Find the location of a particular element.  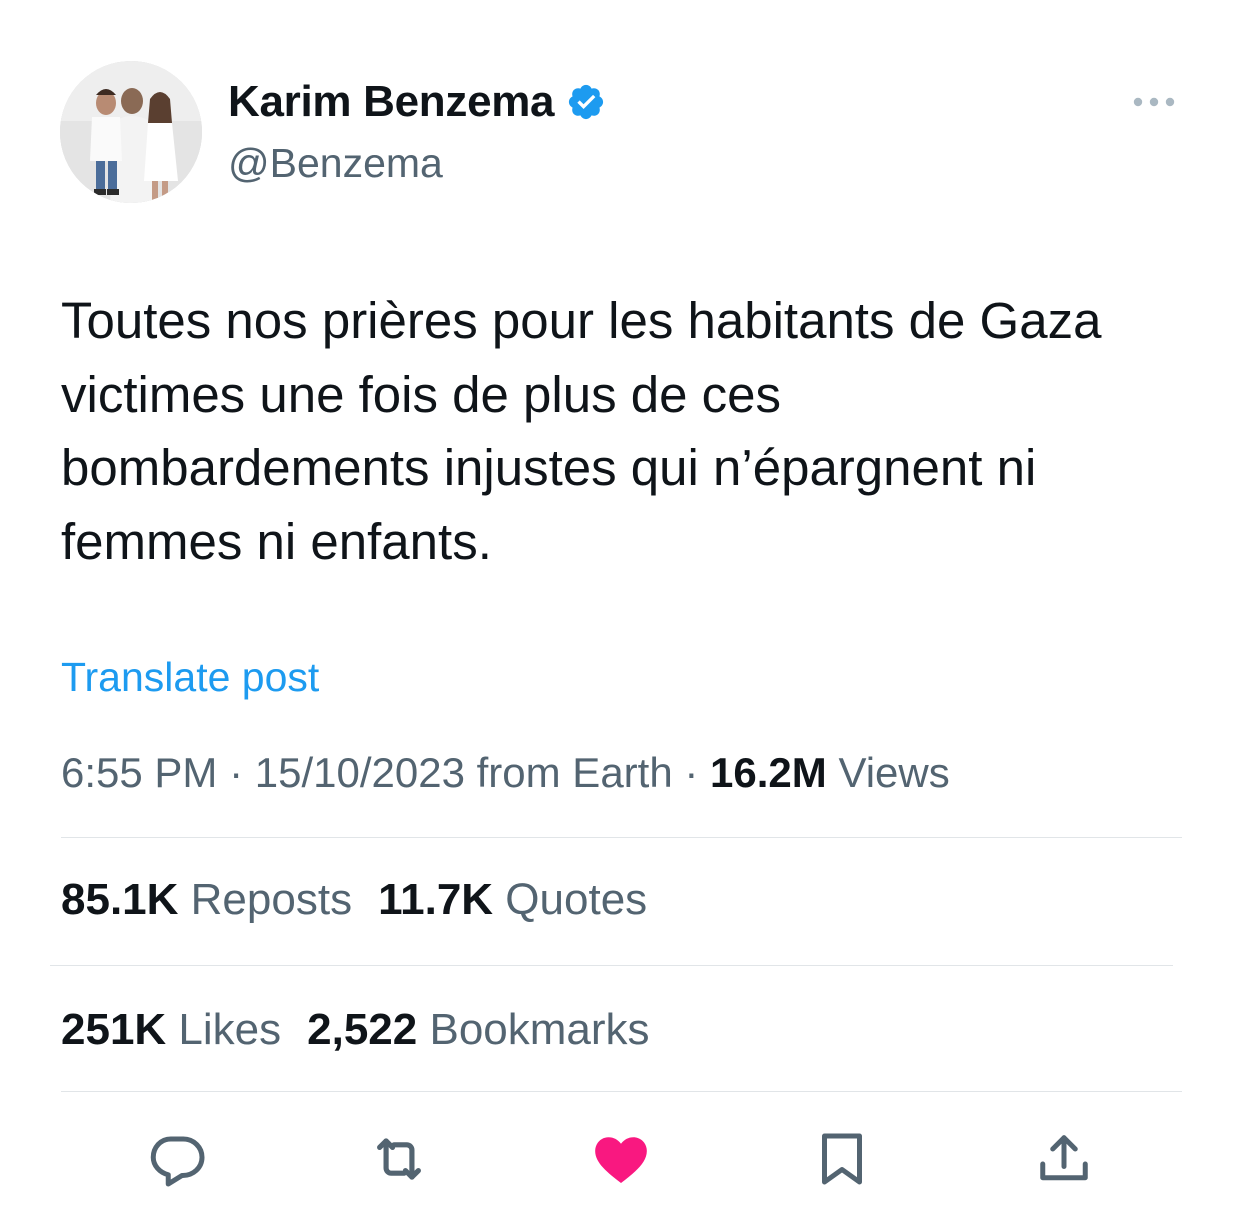

action-bar is located at coordinates (621, 1159).